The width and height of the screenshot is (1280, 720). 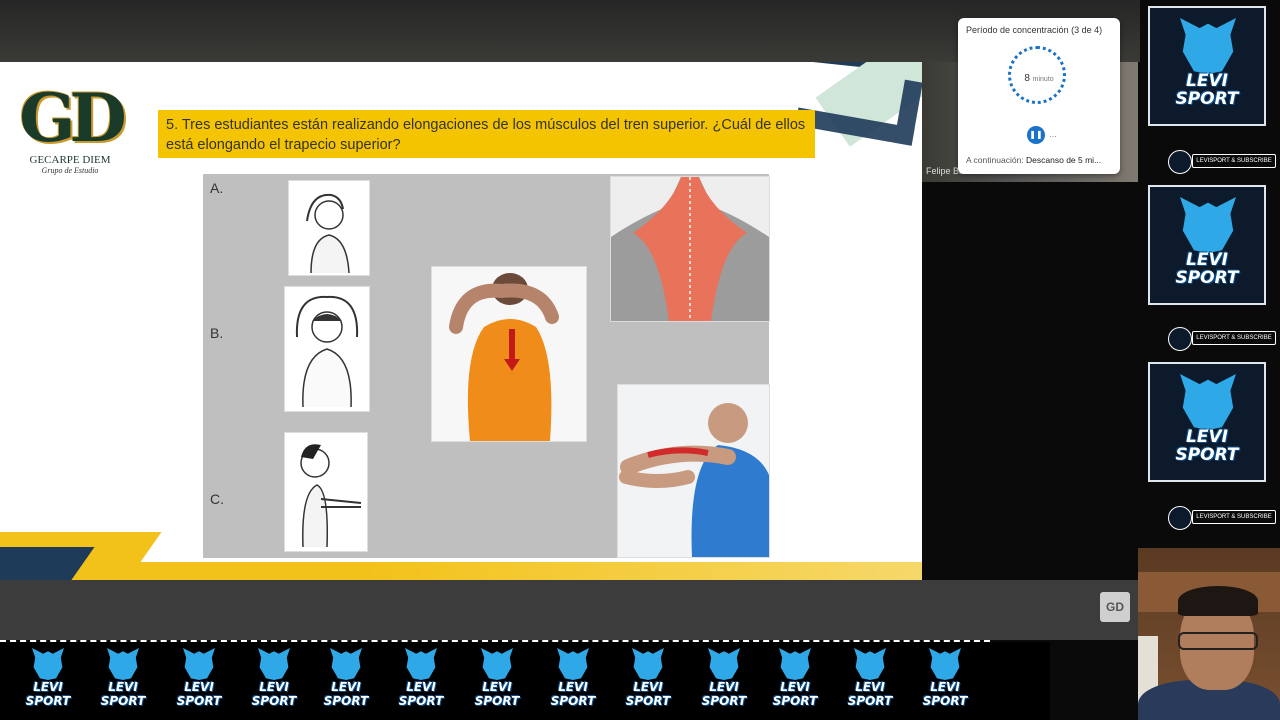 What do you see at coordinates (217, 333) in the screenshot?
I see `option-b-label: B.` at bounding box center [217, 333].